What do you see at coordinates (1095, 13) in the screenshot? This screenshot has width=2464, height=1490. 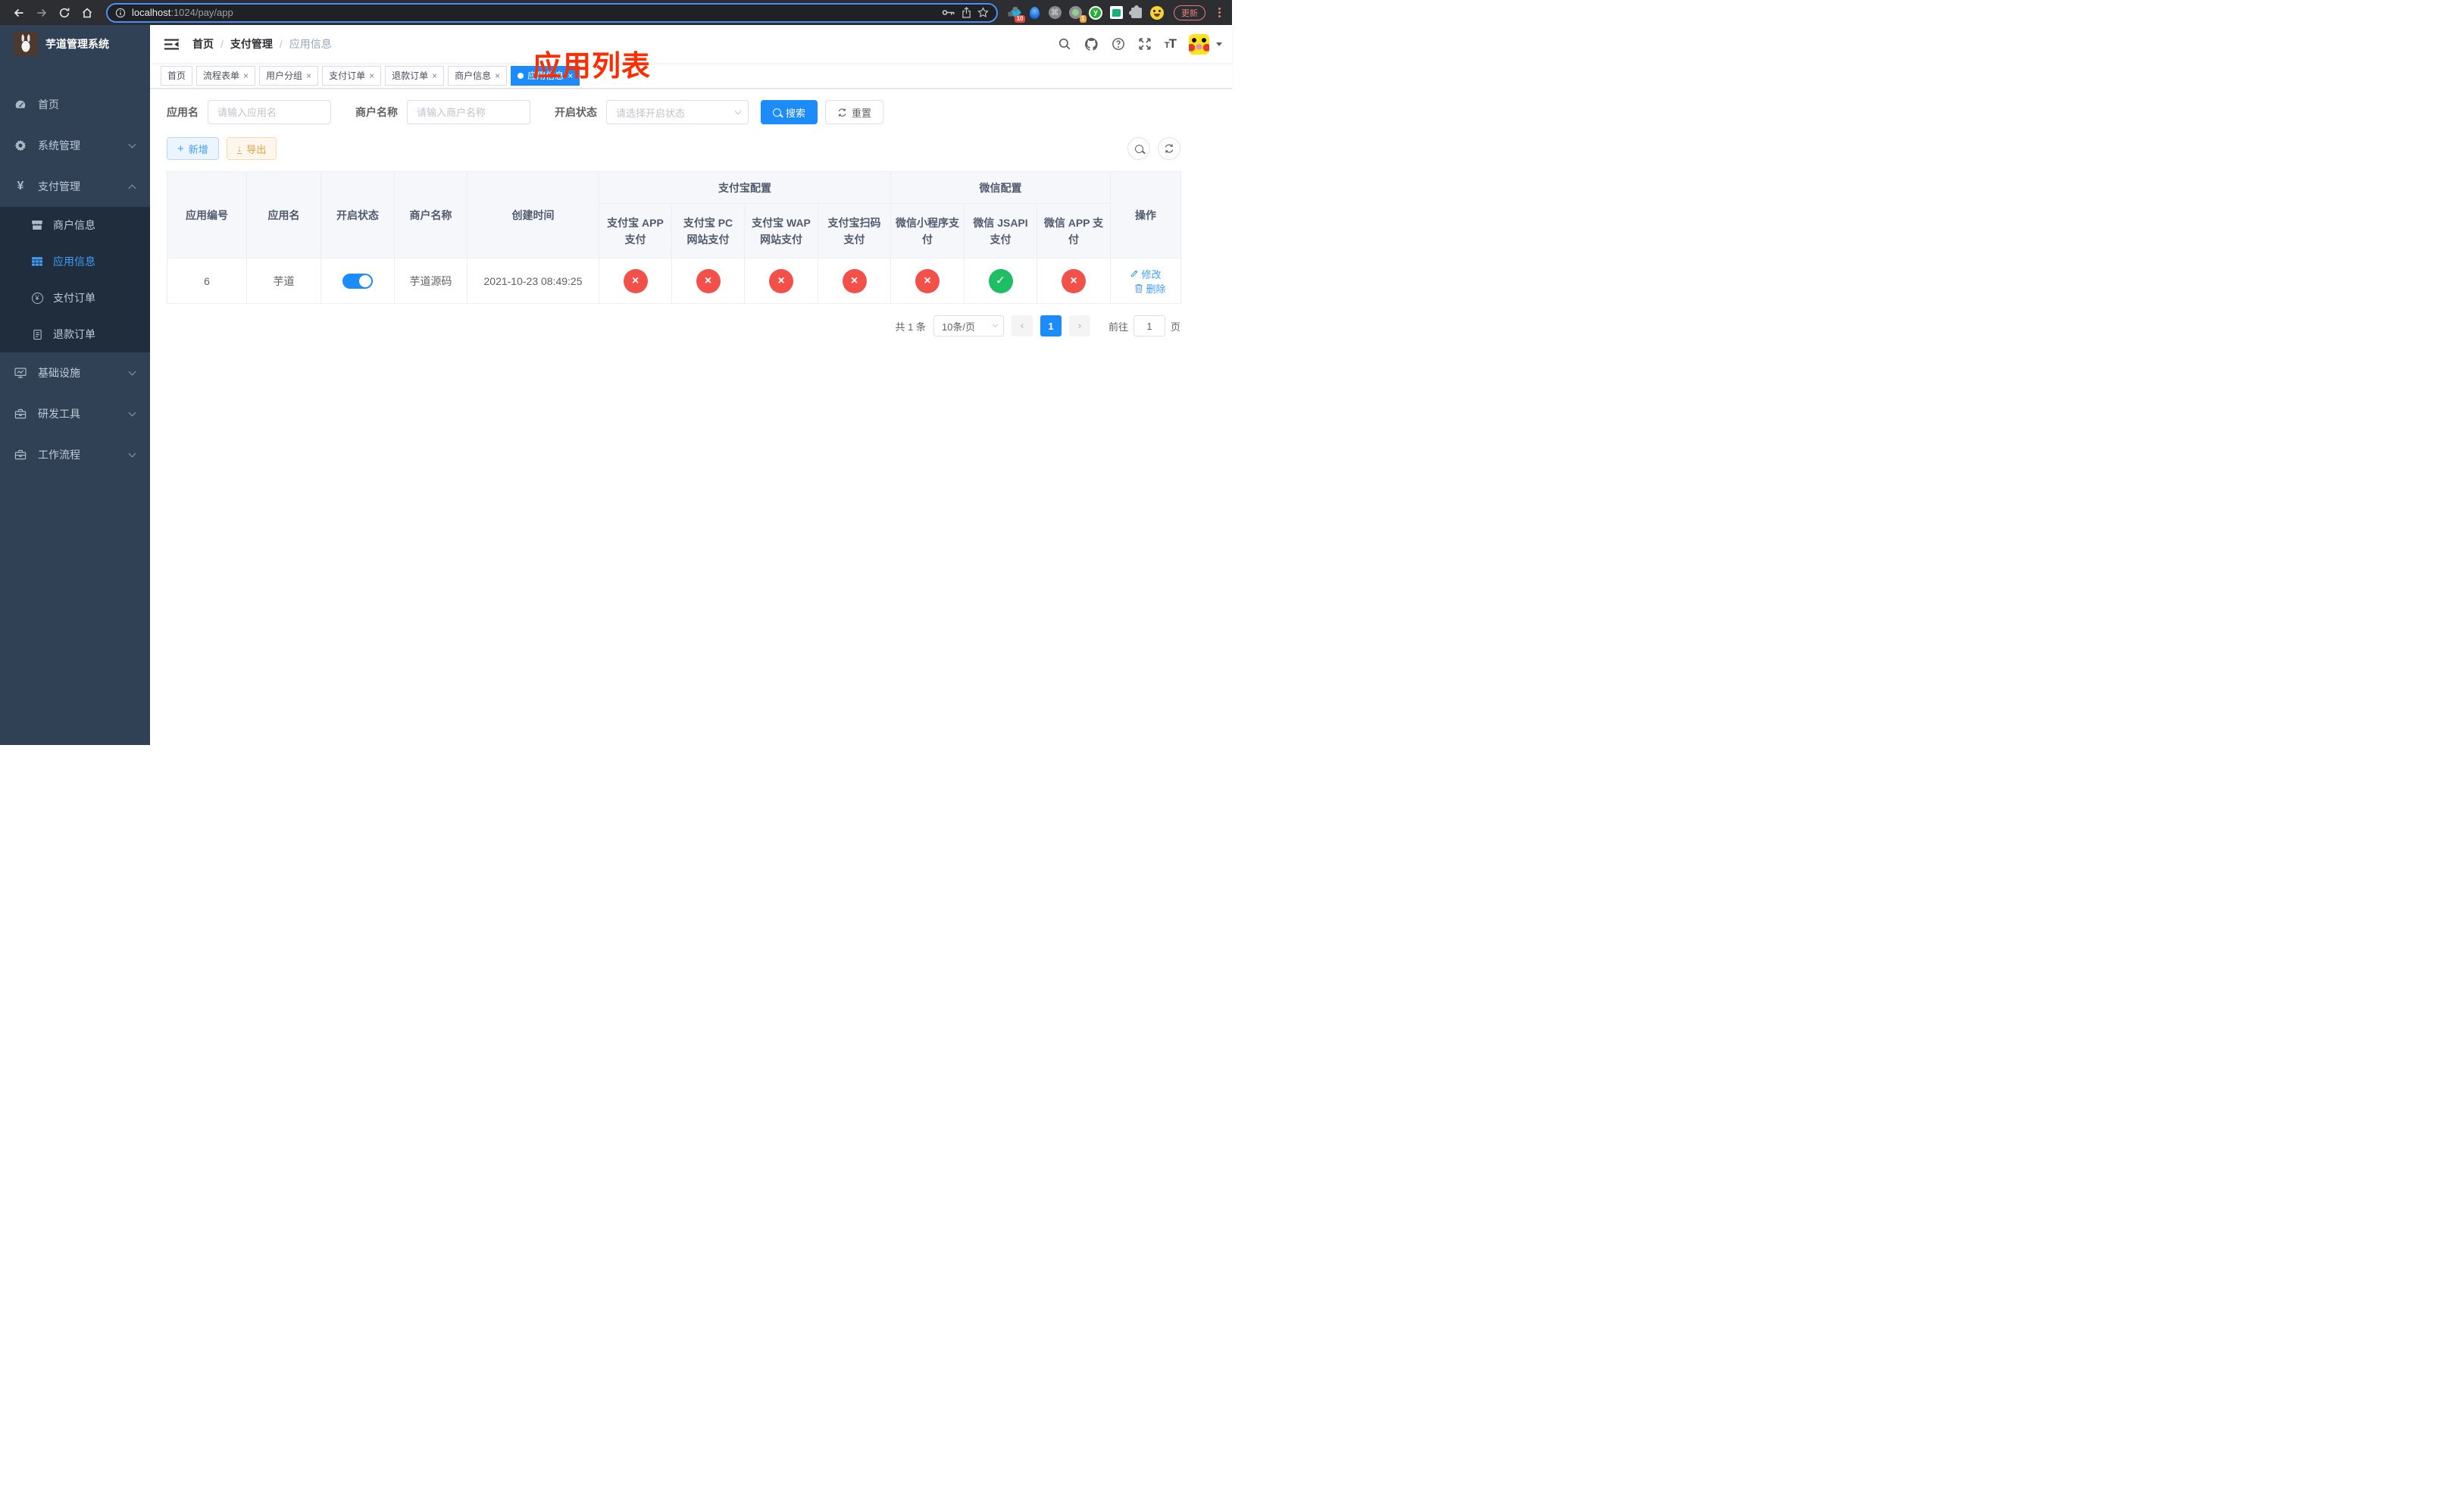 I see `extension-y-icon: y` at bounding box center [1095, 13].